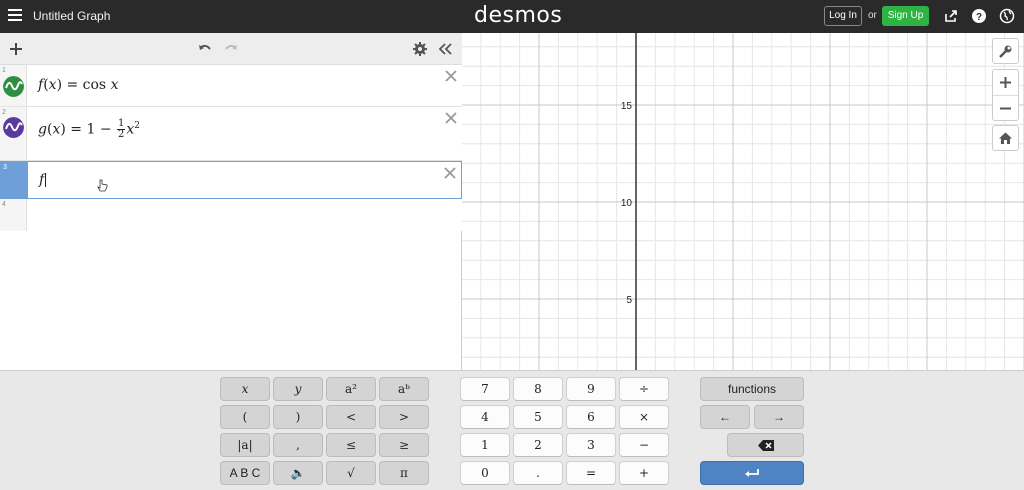 The image size is (1024, 490). I want to click on expression-gutter: 2, so click(13, 133).